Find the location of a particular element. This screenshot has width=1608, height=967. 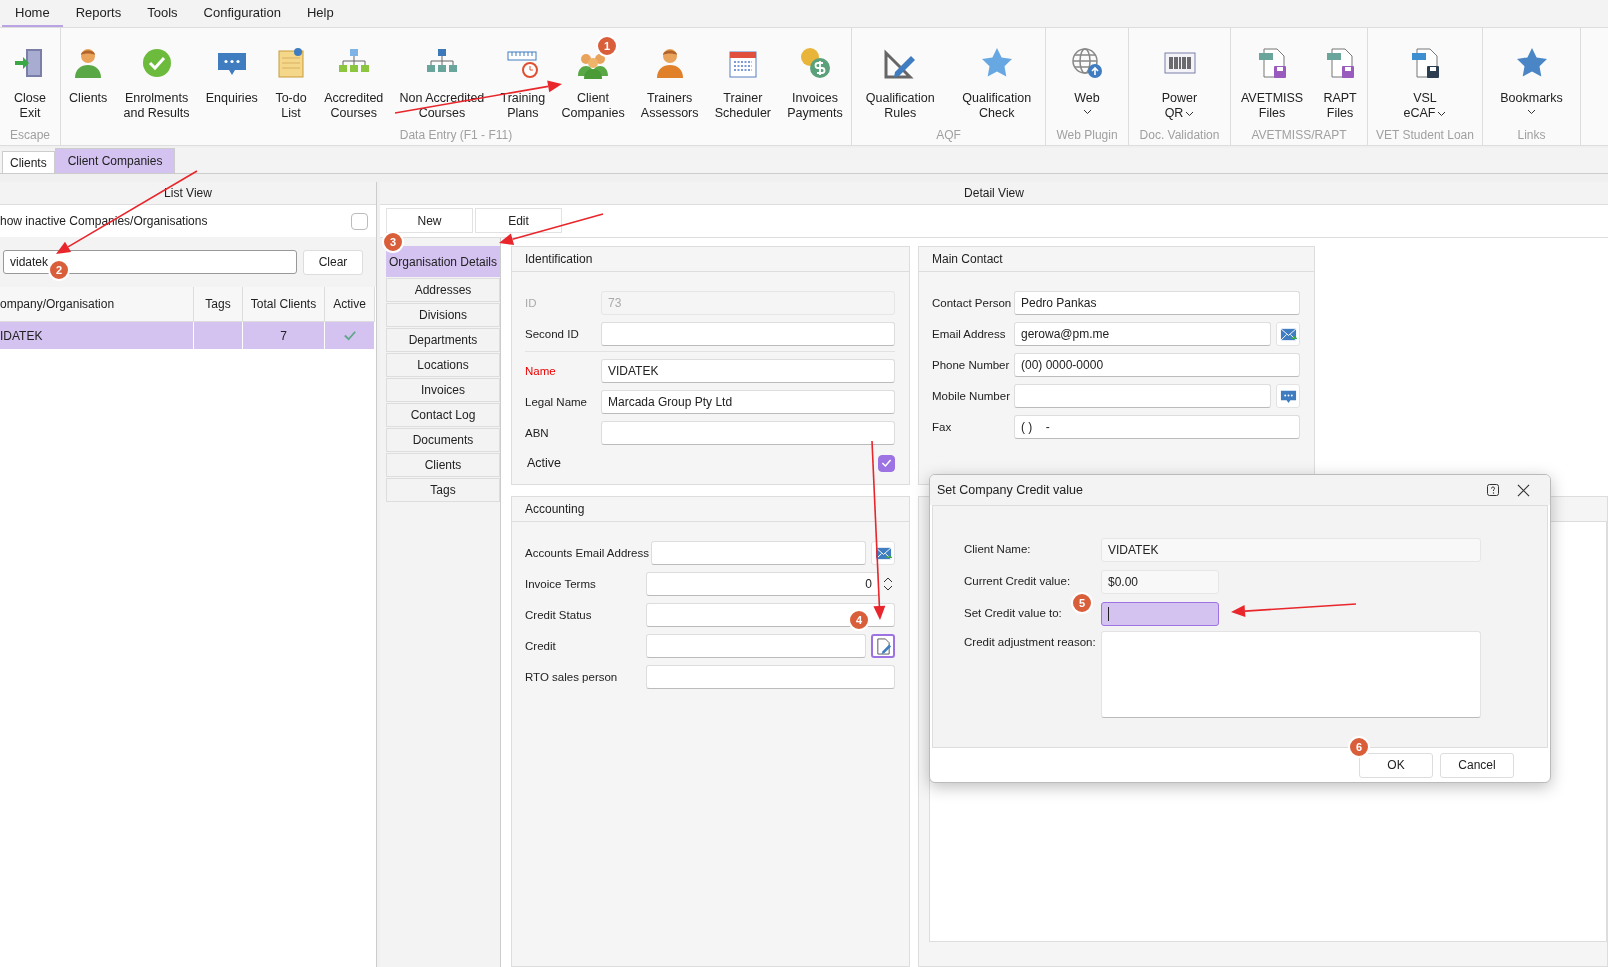

input-field: $0.00 is located at coordinates (1160, 582).